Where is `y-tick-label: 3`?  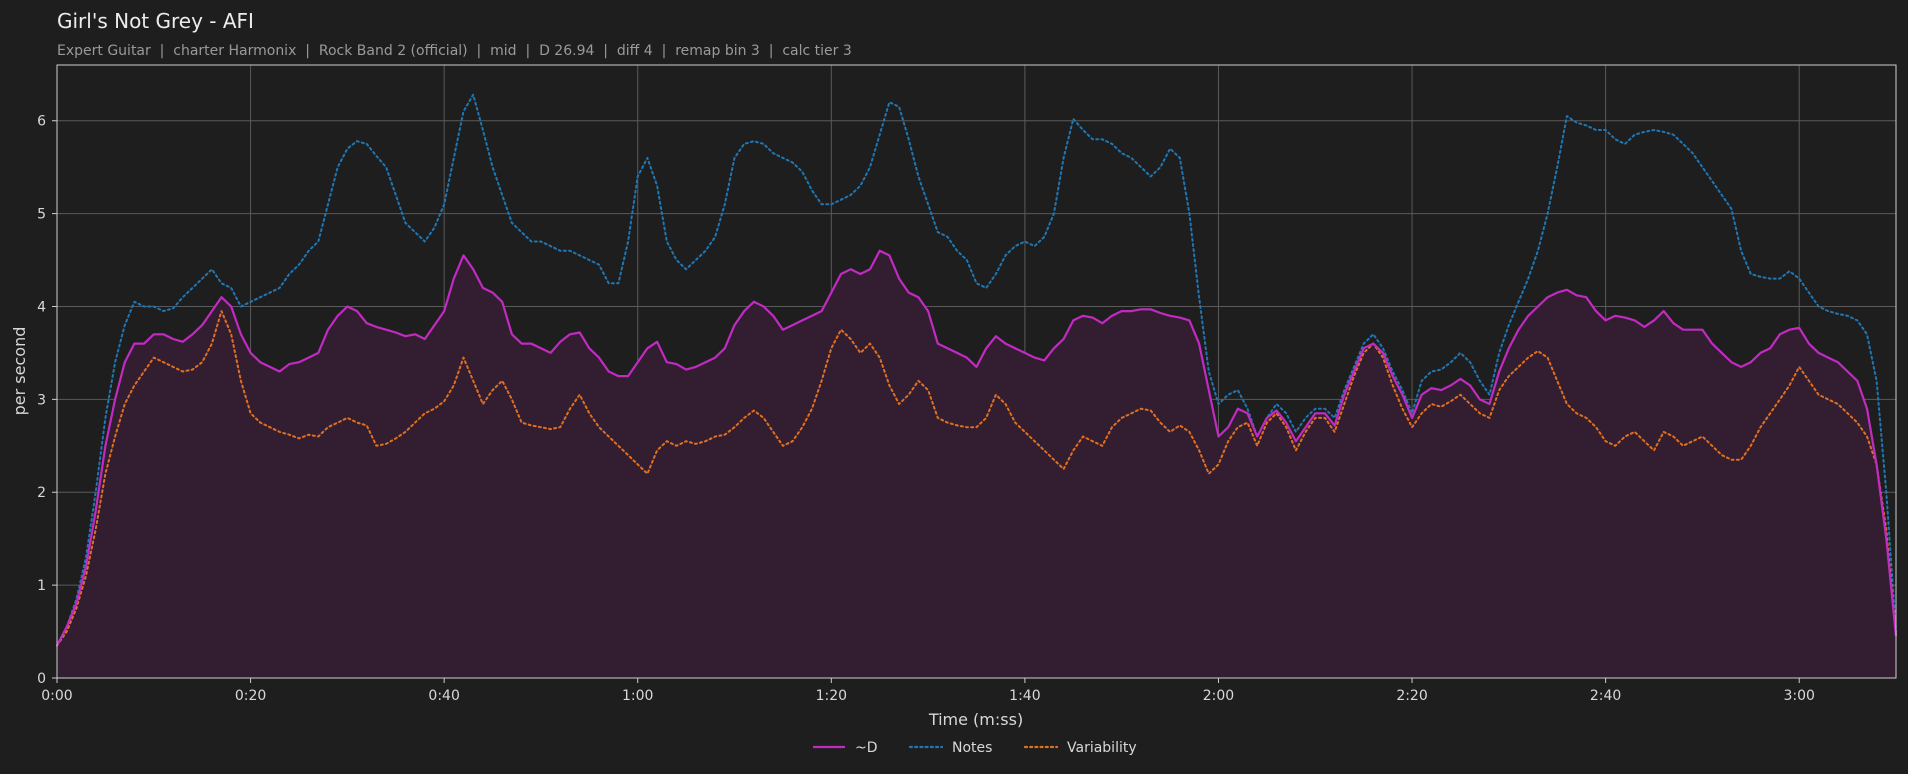 y-tick-label: 3 is located at coordinates (41, 400).